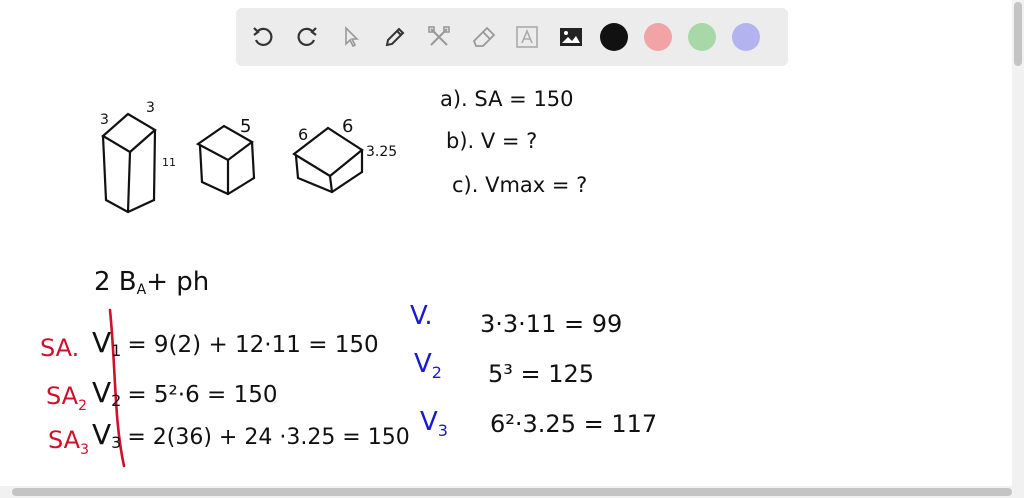  Describe the element at coordinates (491, 141) in the screenshot. I see `question-b: b). V = ?` at that location.